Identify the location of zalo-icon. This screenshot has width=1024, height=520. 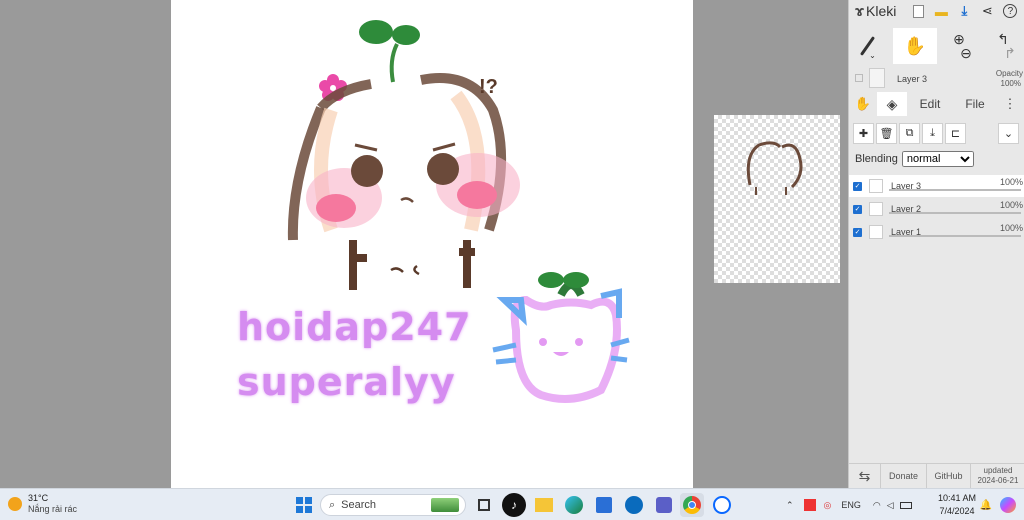
(722, 505).